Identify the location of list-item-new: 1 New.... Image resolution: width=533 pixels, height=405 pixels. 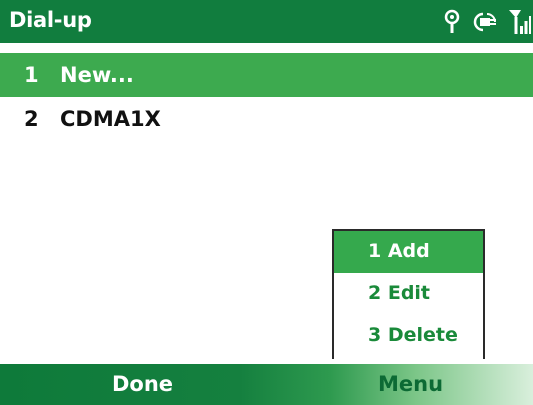
(266, 75).